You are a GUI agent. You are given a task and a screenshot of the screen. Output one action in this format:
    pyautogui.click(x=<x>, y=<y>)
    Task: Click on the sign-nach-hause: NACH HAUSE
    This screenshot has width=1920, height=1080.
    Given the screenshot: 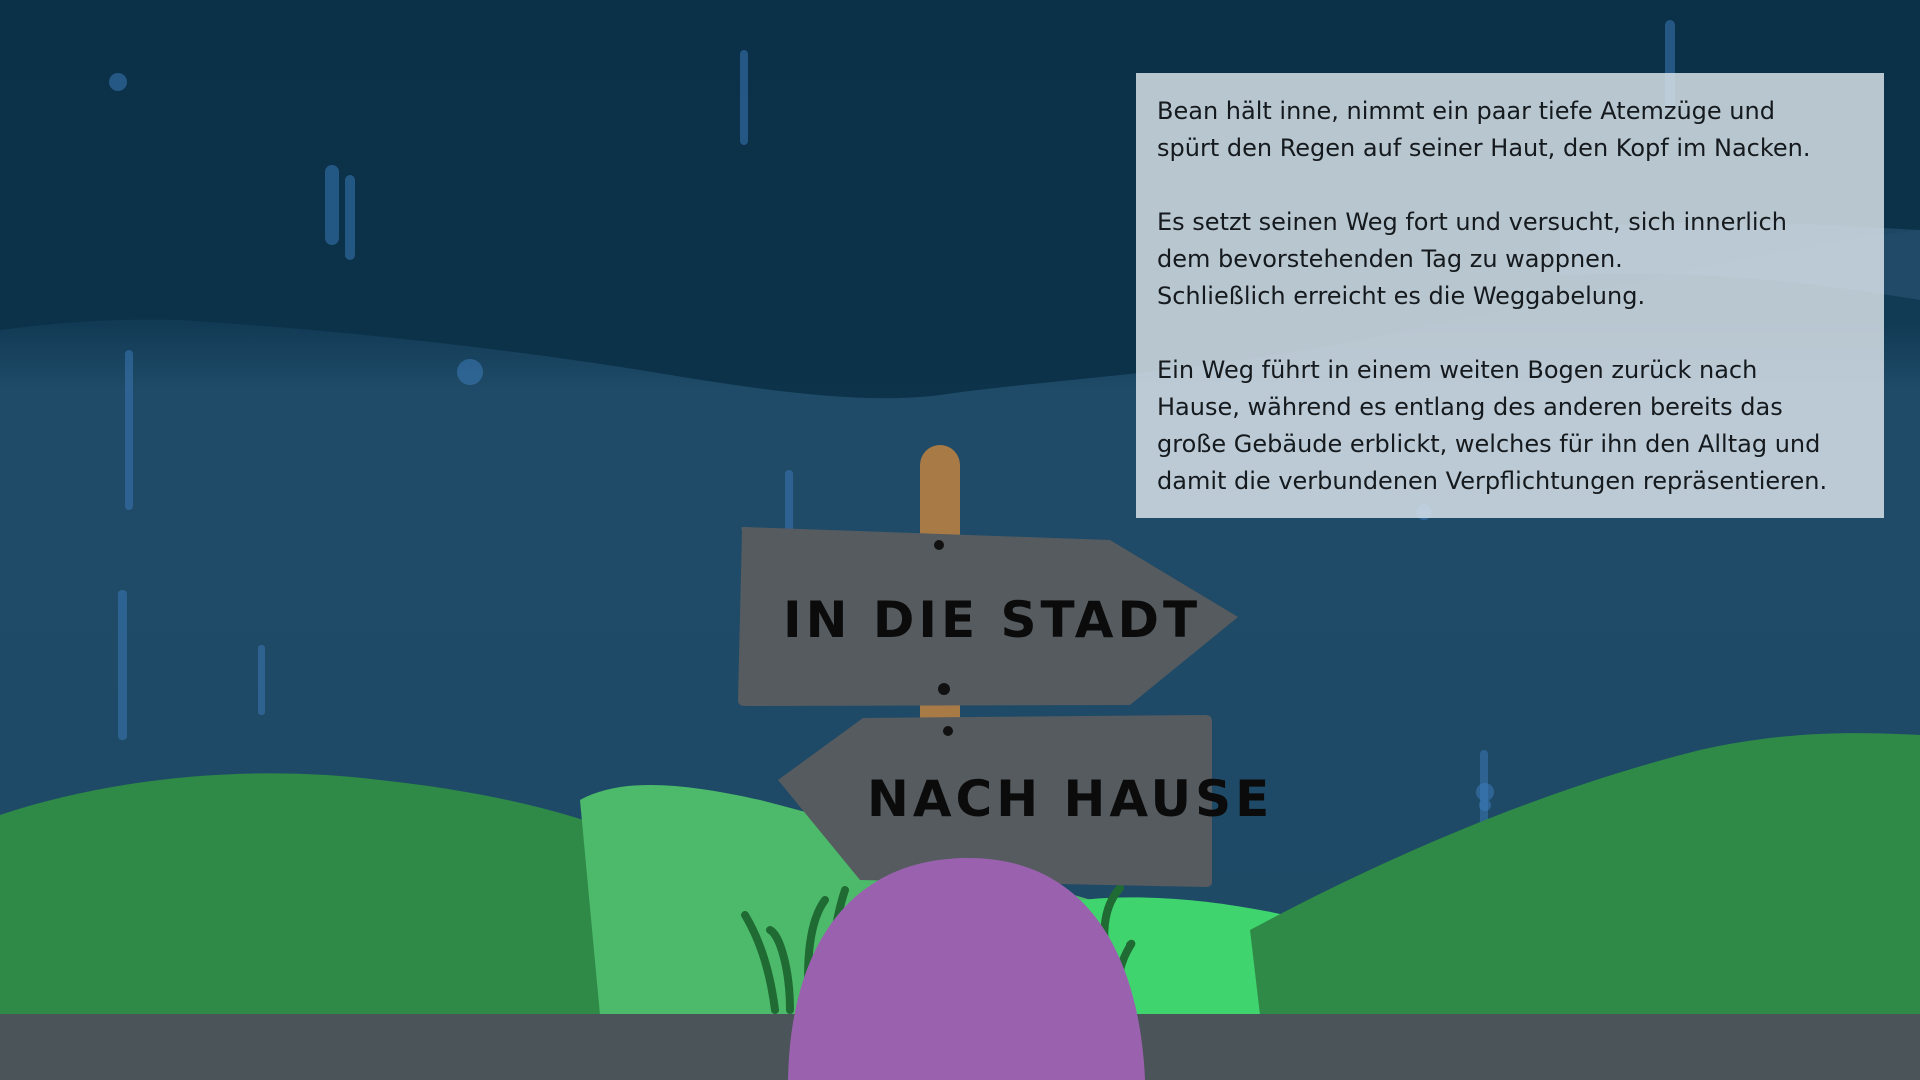 What is the action you would take?
    pyautogui.click(x=1025, y=801)
    